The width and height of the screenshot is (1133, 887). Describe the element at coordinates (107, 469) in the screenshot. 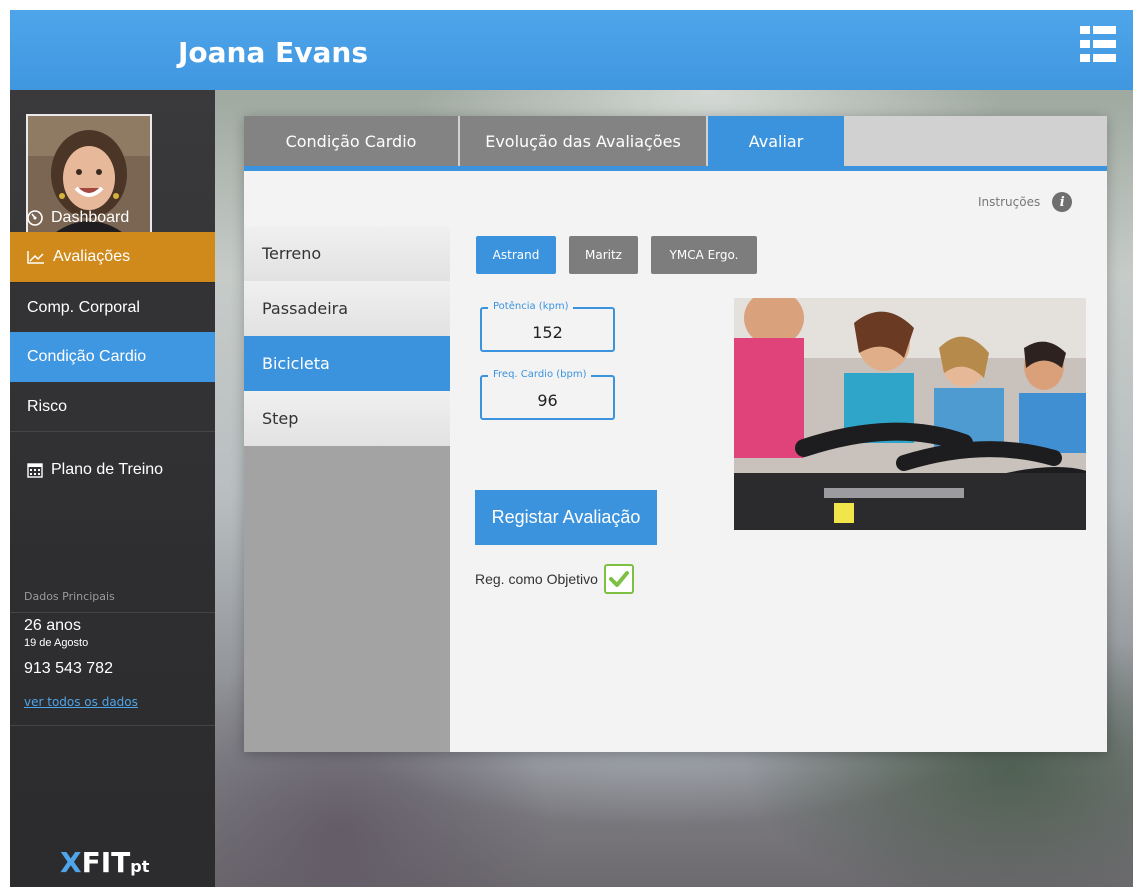

I see `sidebar-item-label: Plano de Treino` at that location.